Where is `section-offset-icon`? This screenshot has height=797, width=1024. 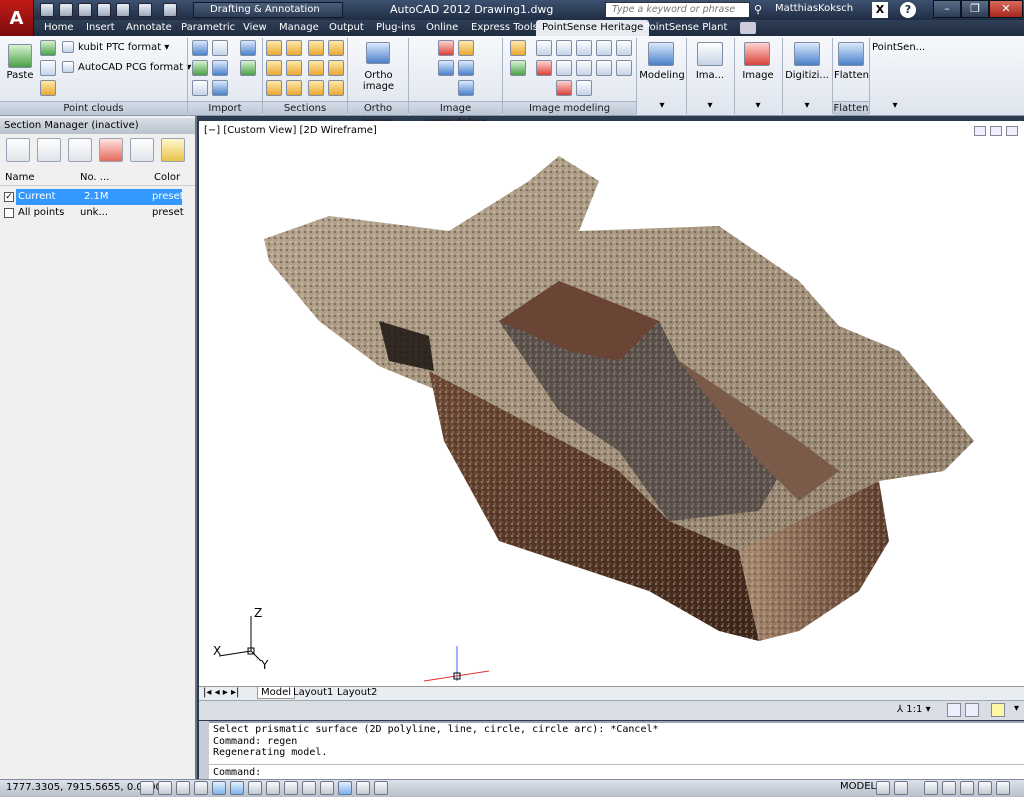 section-offset-icon is located at coordinates (294, 88).